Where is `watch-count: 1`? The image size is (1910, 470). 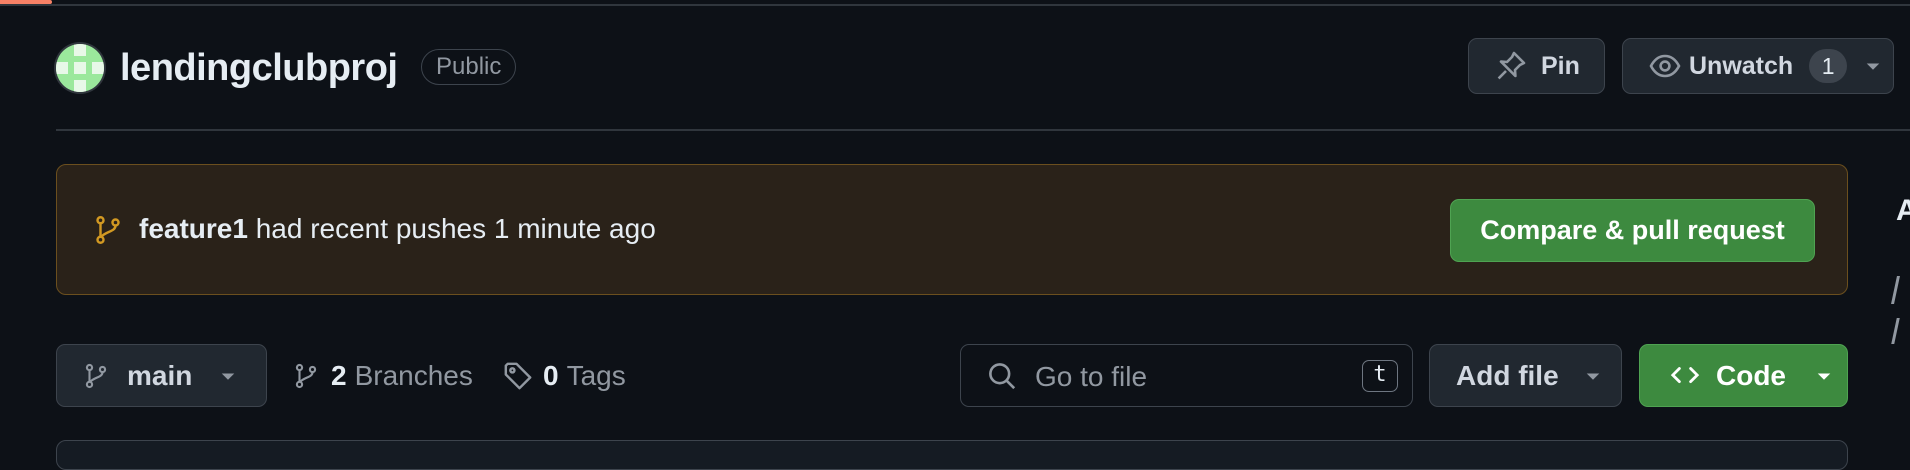 watch-count: 1 is located at coordinates (1828, 66).